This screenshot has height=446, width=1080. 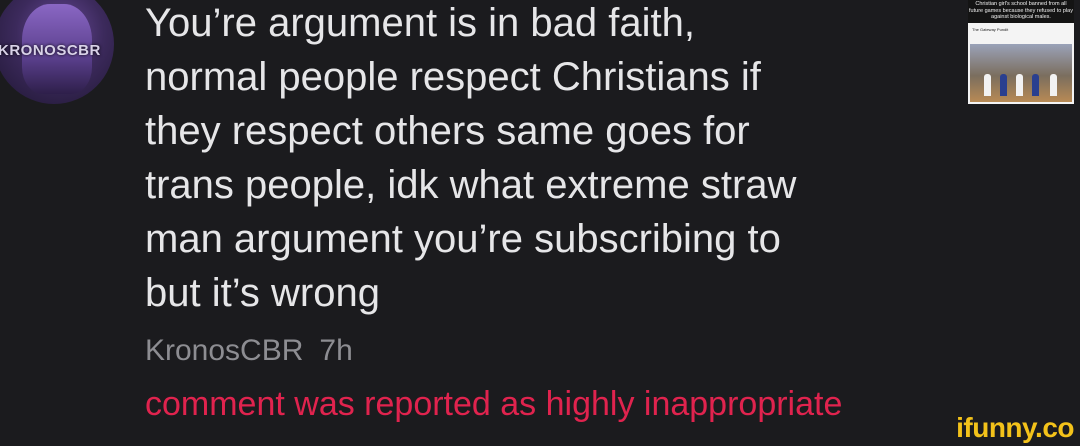 I want to click on avatar: KRONOSCBR, so click(x=57, y=52).